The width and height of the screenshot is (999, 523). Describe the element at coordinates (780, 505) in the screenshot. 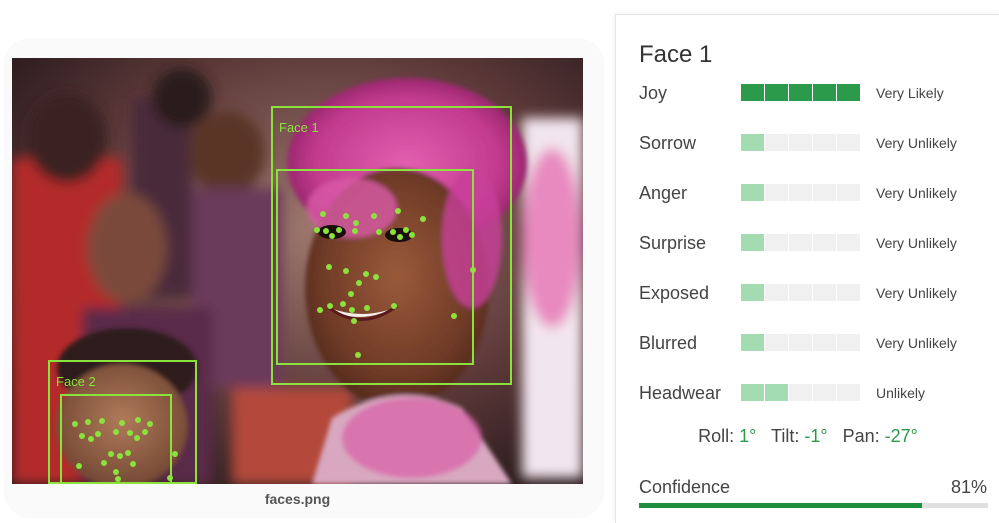

I see `confidence-bar-fill` at that location.